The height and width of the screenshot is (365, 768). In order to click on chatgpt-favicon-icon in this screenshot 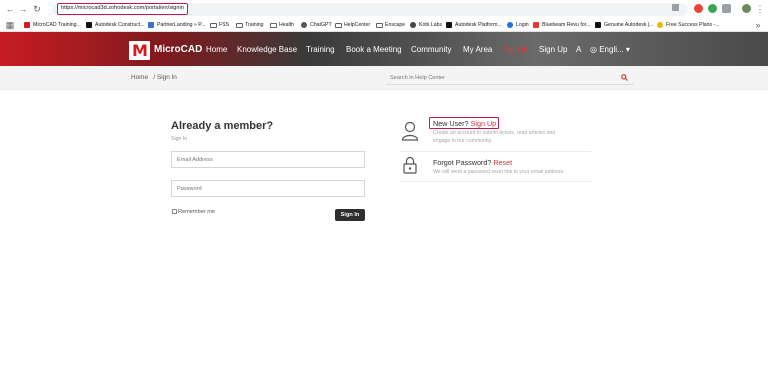, I will do `click(304, 25)`.